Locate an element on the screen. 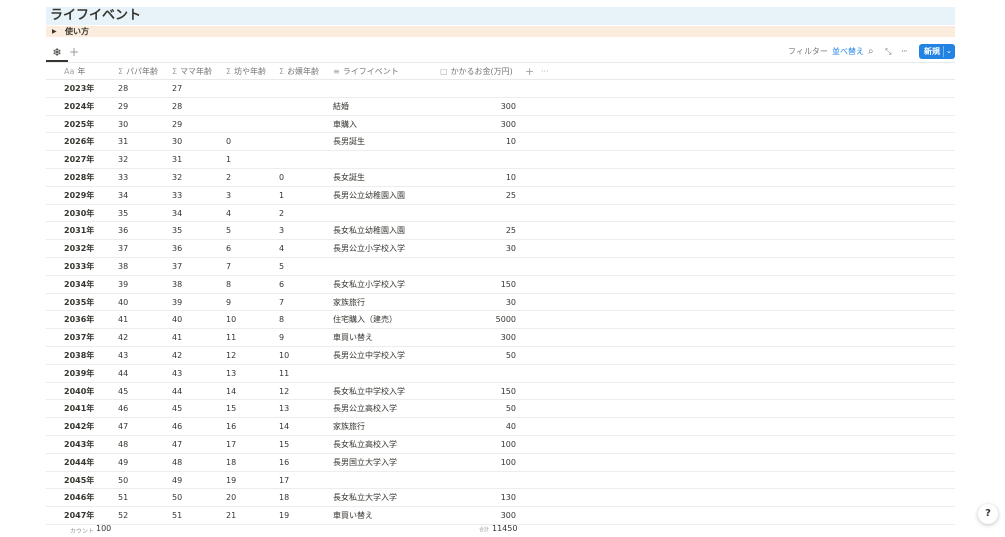 This screenshot has height=537, width=1005. cell-mama-age: 43 is located at coordinates (177, 373).